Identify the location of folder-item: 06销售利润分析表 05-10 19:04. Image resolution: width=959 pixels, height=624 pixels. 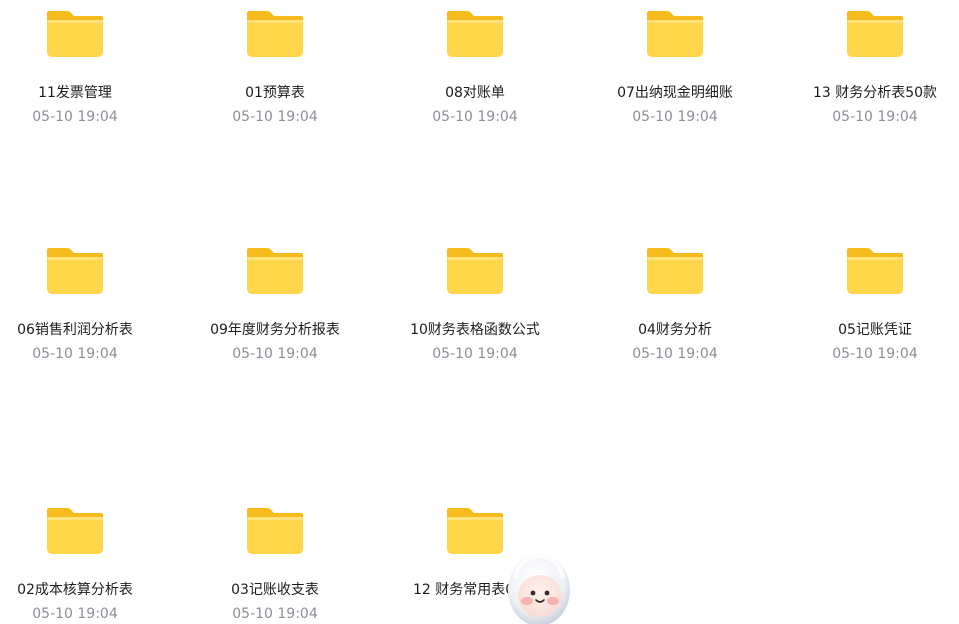
(75, 305).